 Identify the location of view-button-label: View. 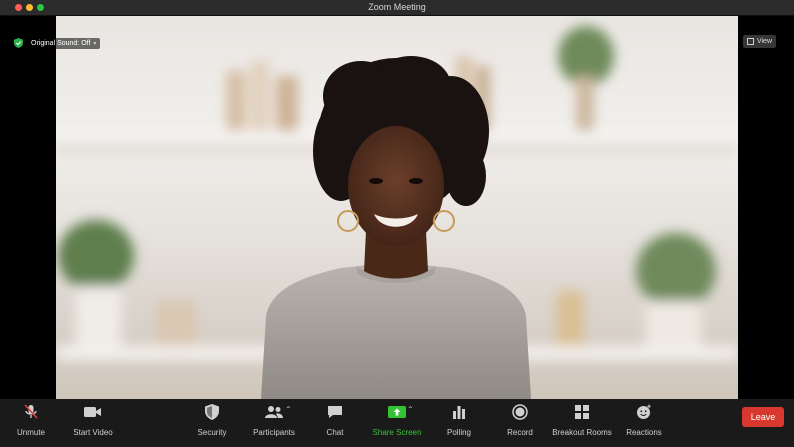
(764, 41).